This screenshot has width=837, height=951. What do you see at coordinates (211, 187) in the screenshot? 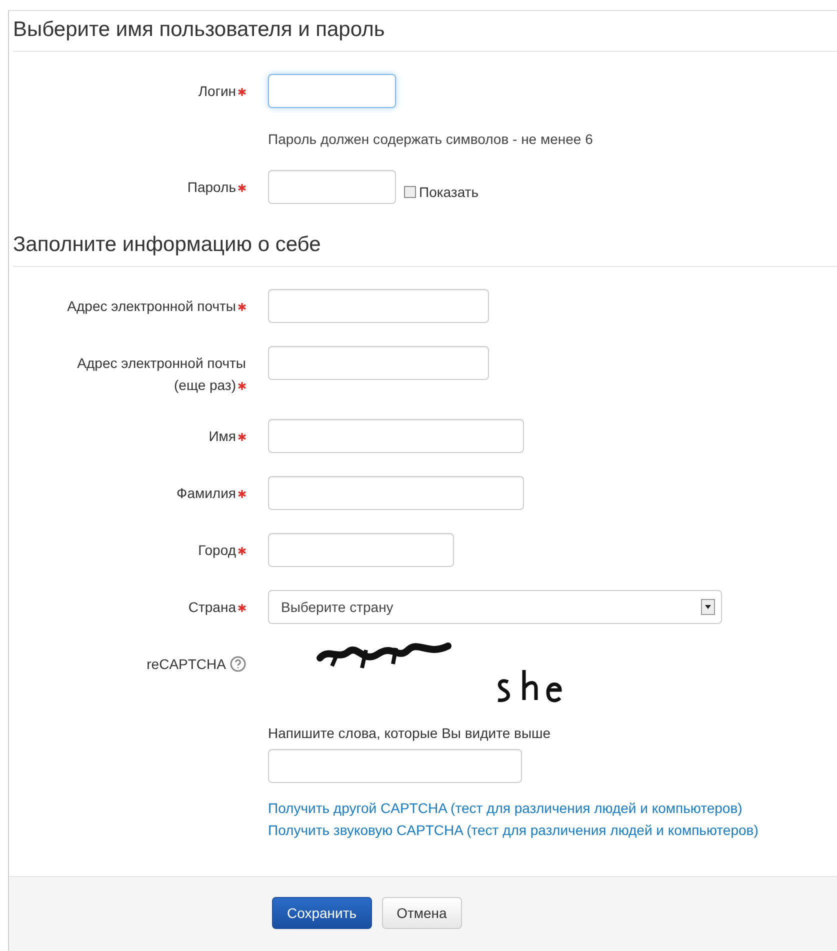
I see `field-label: Пароль` at bounding box center [211, 187].